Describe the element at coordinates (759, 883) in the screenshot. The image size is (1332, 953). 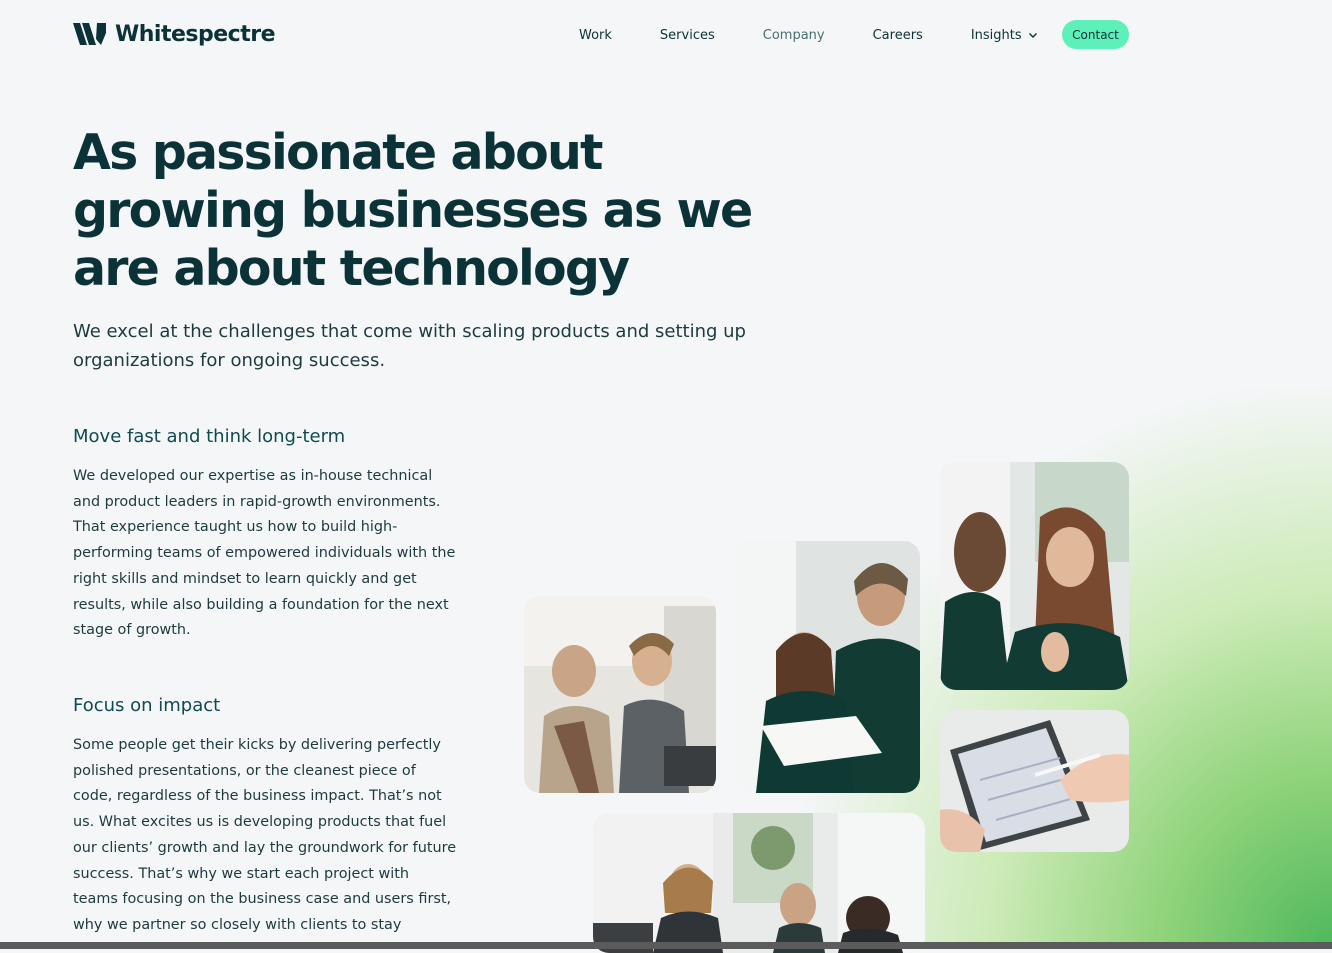
I see `photo-team-at-desks` at that location.